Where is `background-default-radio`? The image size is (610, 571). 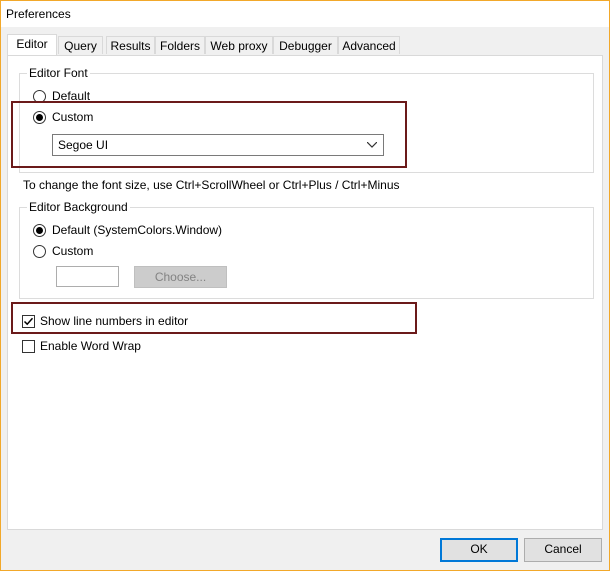 background-default-radio is located at coordinates (39, 230).